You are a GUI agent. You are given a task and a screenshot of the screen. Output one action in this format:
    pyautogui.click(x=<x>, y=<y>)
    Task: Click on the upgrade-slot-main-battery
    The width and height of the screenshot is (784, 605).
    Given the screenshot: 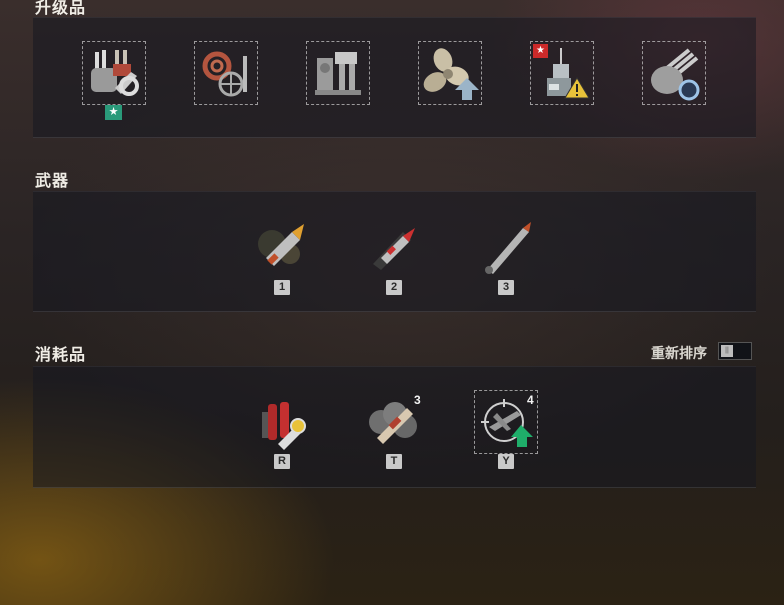 What is the action you would take?
    pyautogui.click(x=114, y=73)
    